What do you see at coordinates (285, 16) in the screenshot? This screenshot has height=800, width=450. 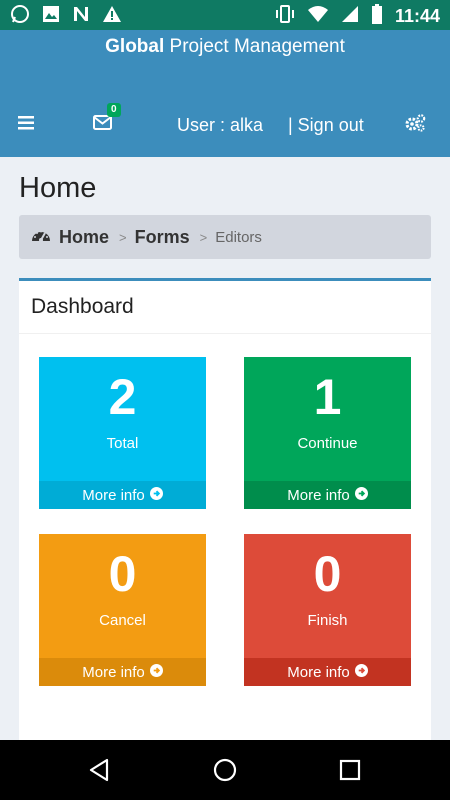 I see `vibrate-icon` at bounding box center [285, 16].